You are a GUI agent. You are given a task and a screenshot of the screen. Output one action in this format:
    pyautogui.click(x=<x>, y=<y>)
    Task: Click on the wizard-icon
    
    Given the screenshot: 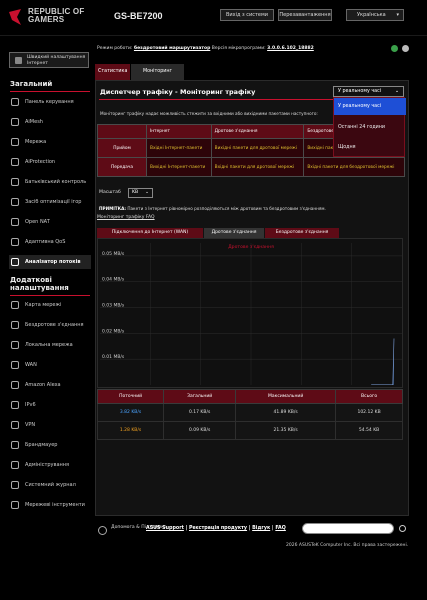 What is the action you would take?
    pyautogui.click(x=18, y=60)
    